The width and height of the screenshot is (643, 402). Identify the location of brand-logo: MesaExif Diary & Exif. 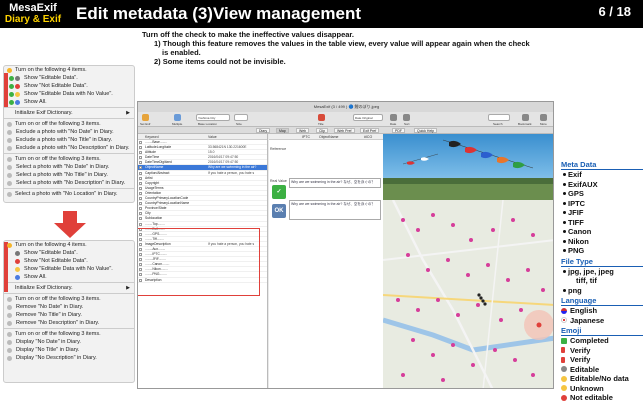
(33, 14).